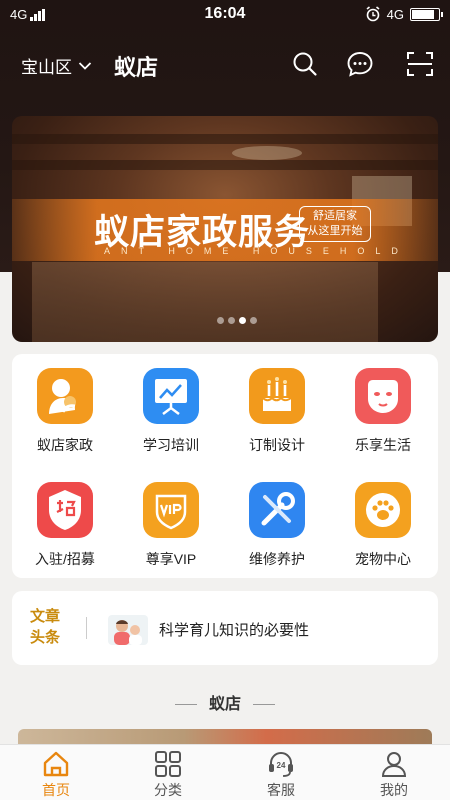 This screenshot has width=450, height=800. Describe the element at coordinates (168, 790) in the screenshot. I see `tab-label: 分类` at that location.